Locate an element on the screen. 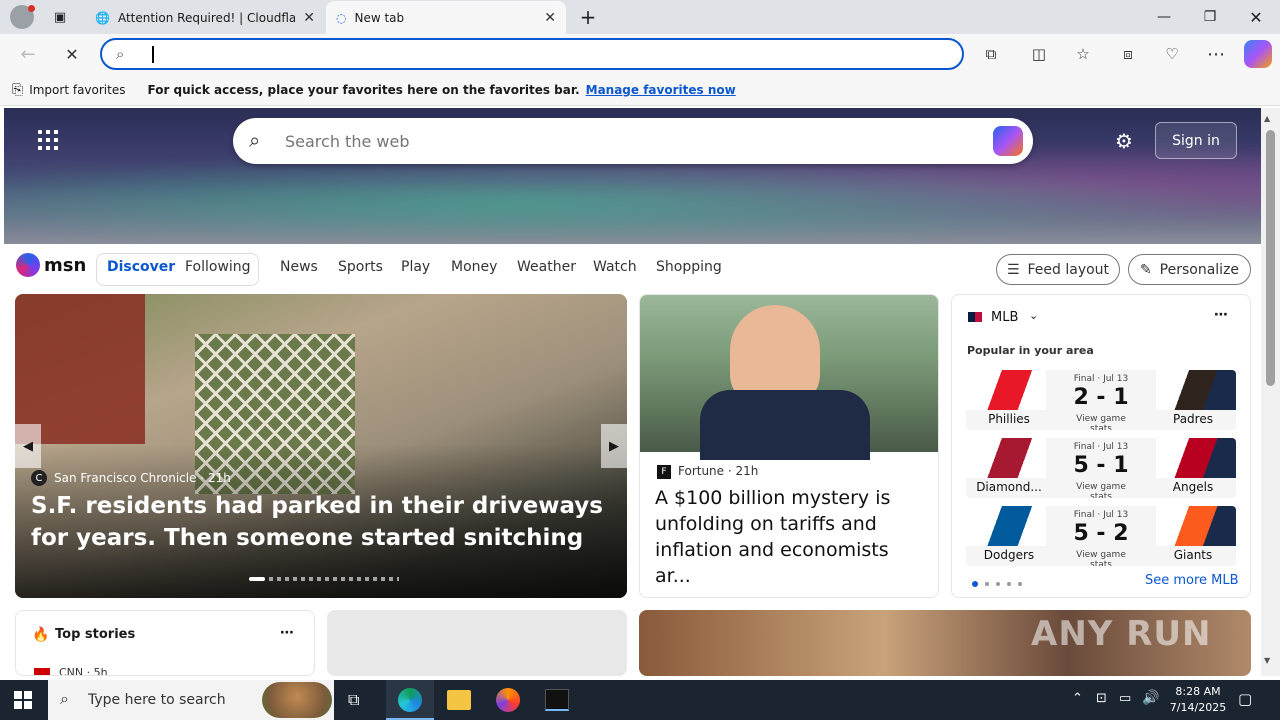  see-more-mlb-link: See more MLB is located at coordinates (1192, 580).